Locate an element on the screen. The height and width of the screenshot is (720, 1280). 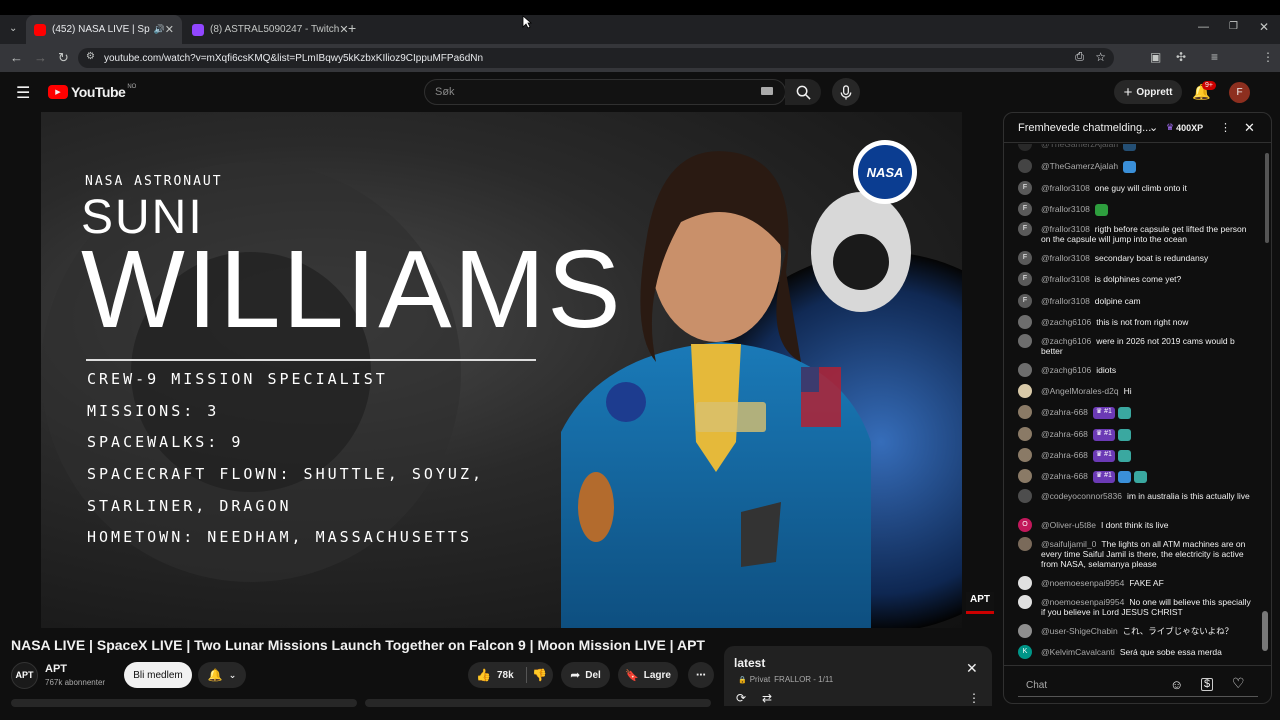
comment-box-edge is located at coordinates (538, 703).